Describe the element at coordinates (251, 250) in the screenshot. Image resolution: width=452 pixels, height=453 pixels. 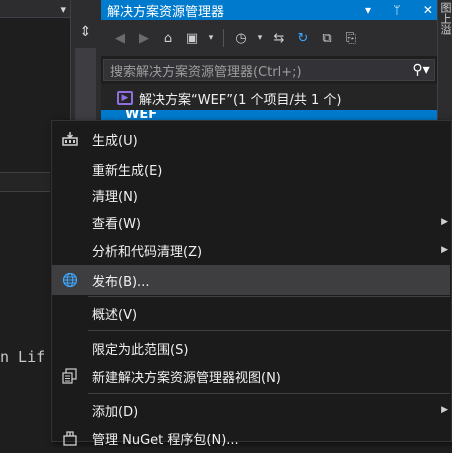
I see `menu-item-analyze: 分析和代码清理(Z) ▶` at that location.